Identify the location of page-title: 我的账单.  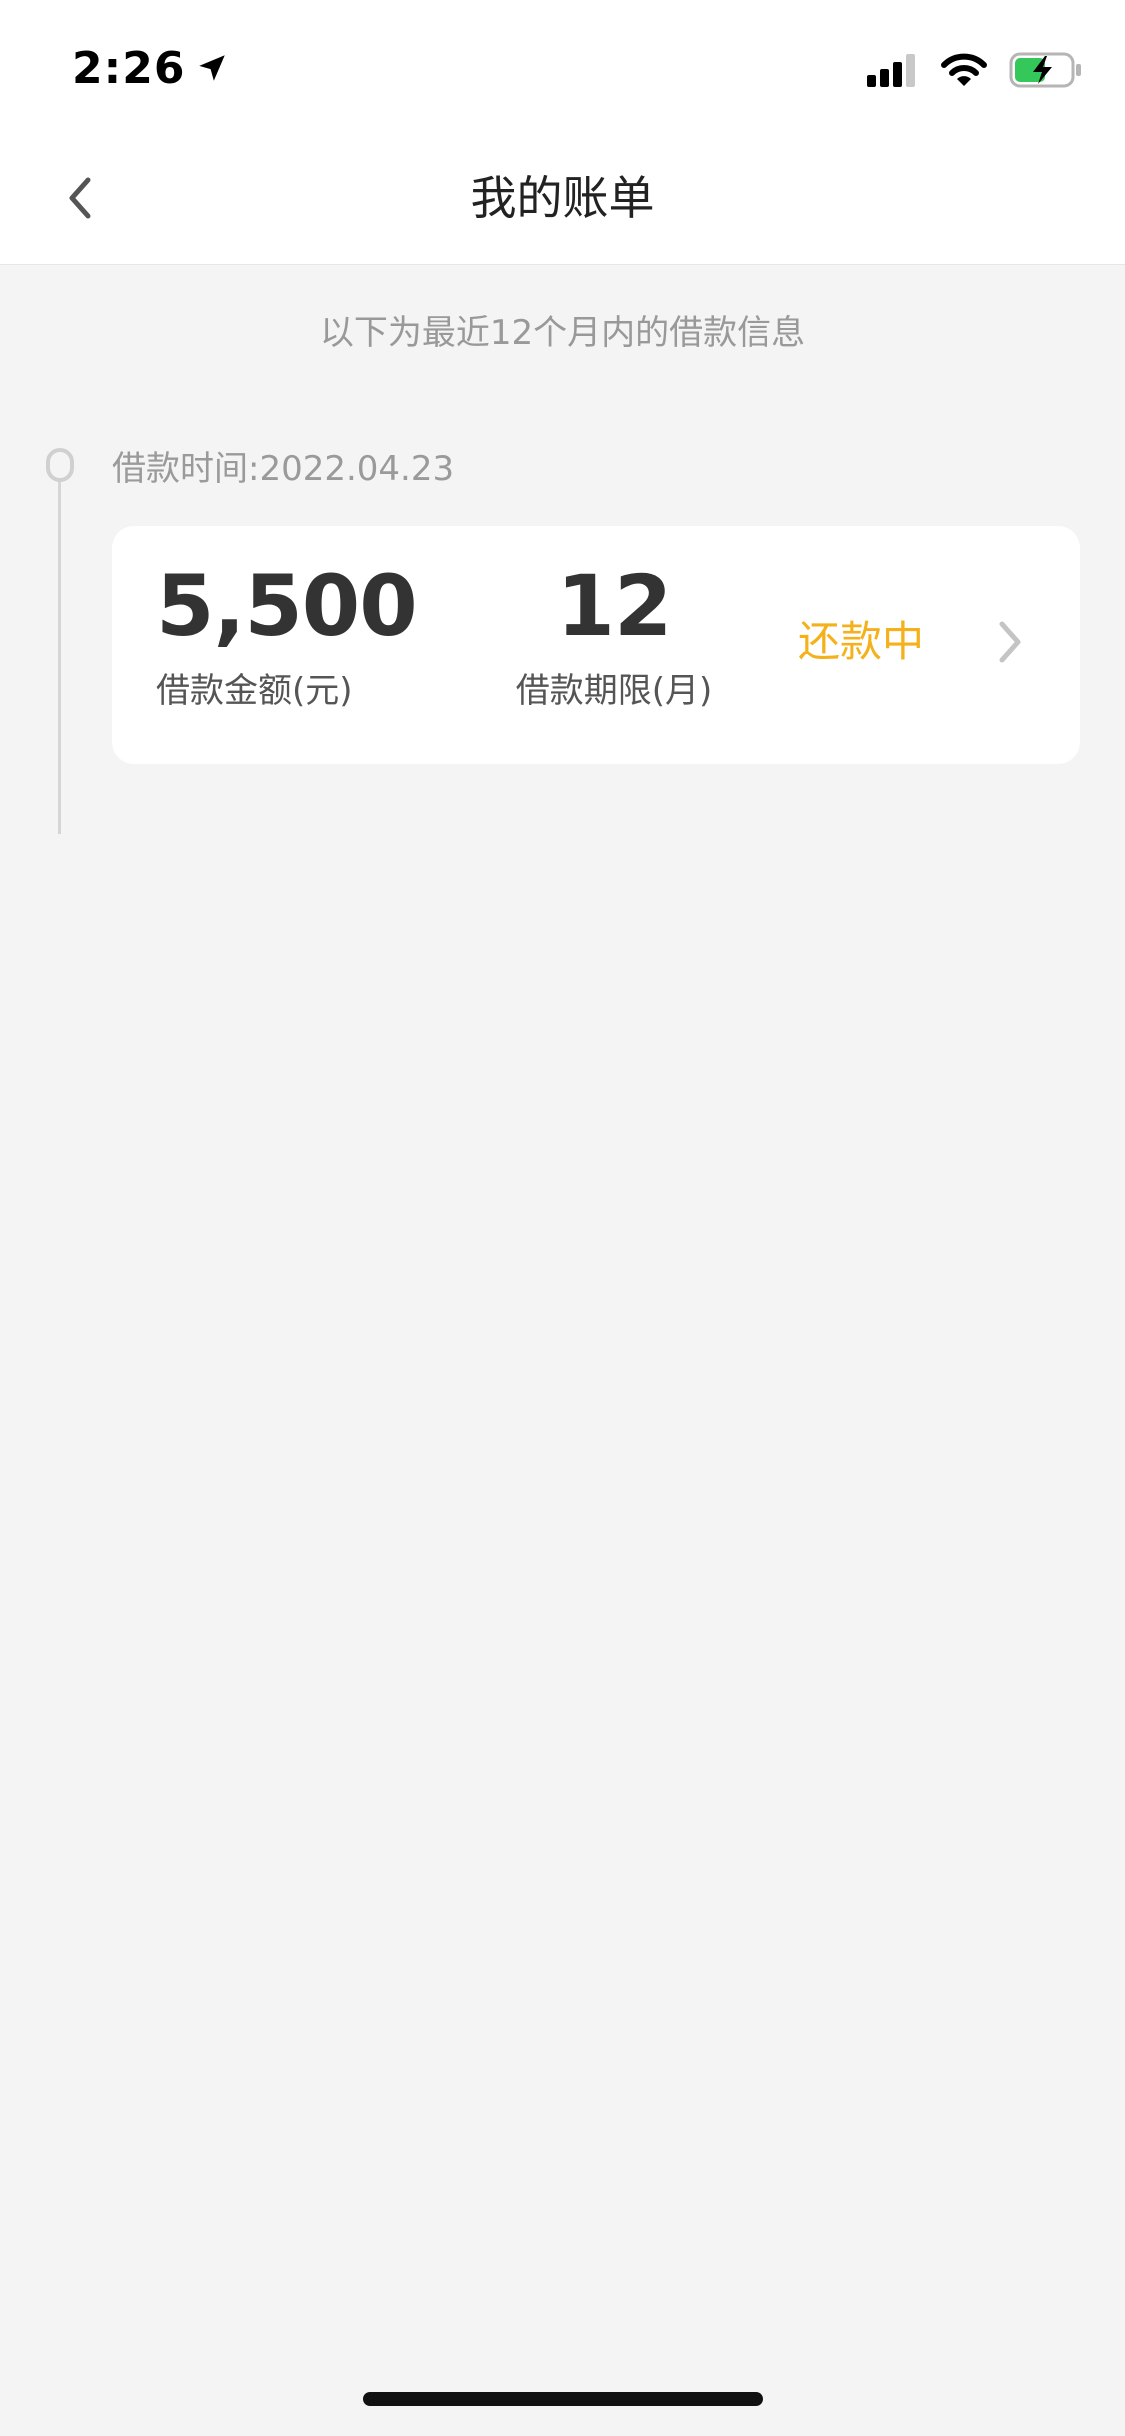
(562, 198).